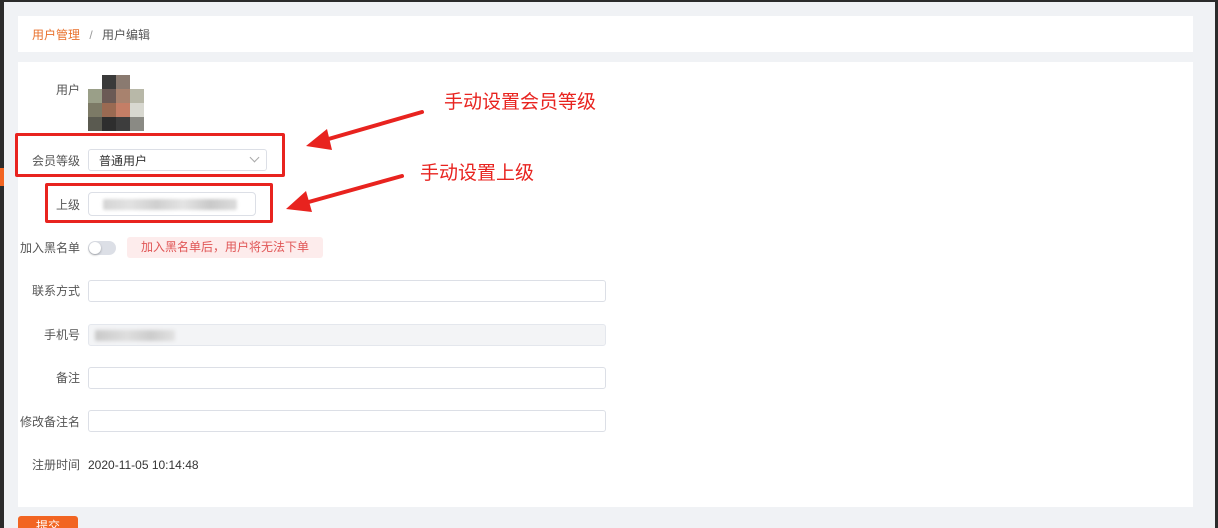 Image resolution: width=1218 pixels, height=528 pixels. Describe the element at coordinates (67, 90) in the screenshot. I see `user-label: 用户` at that location.